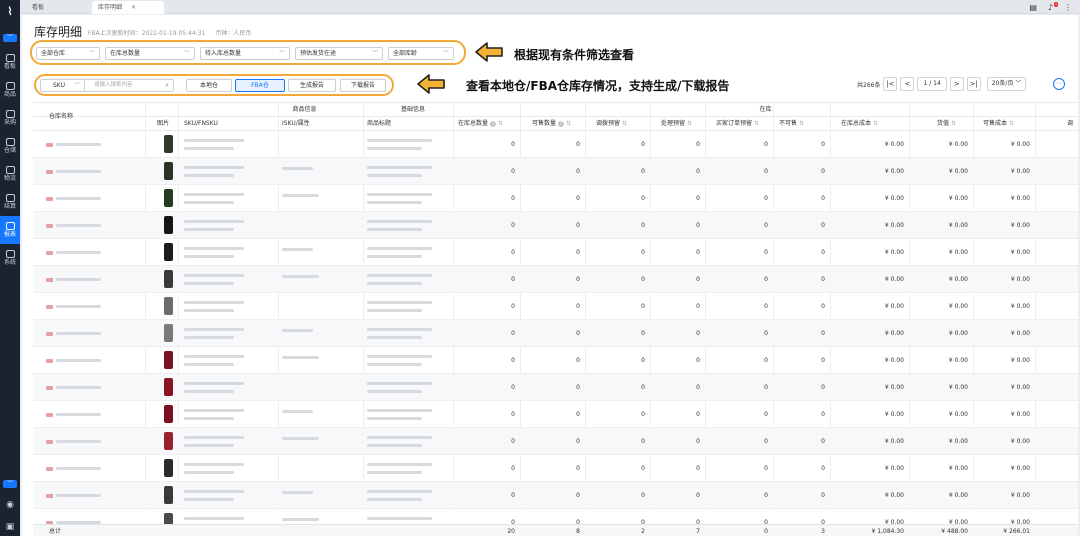  Describe the element at coordinates (10, 258) in the screenshot. I see `sidebar-item-7: 系统` at that location.